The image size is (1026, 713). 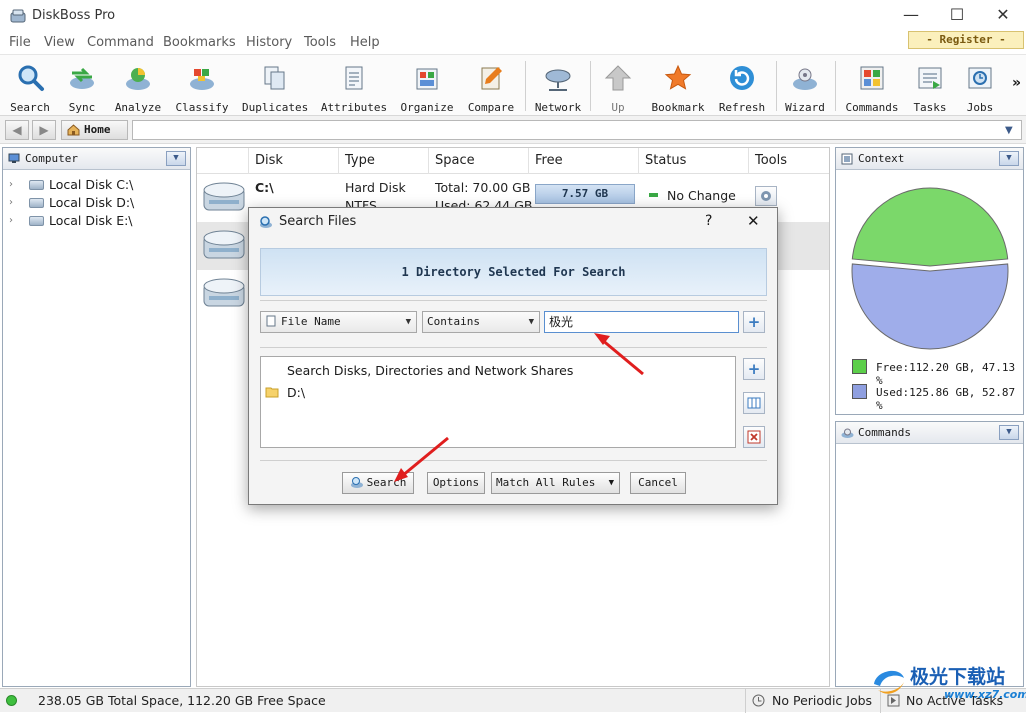 I want to click on toolbar-search-button: Search, so click(x=30, y=88).